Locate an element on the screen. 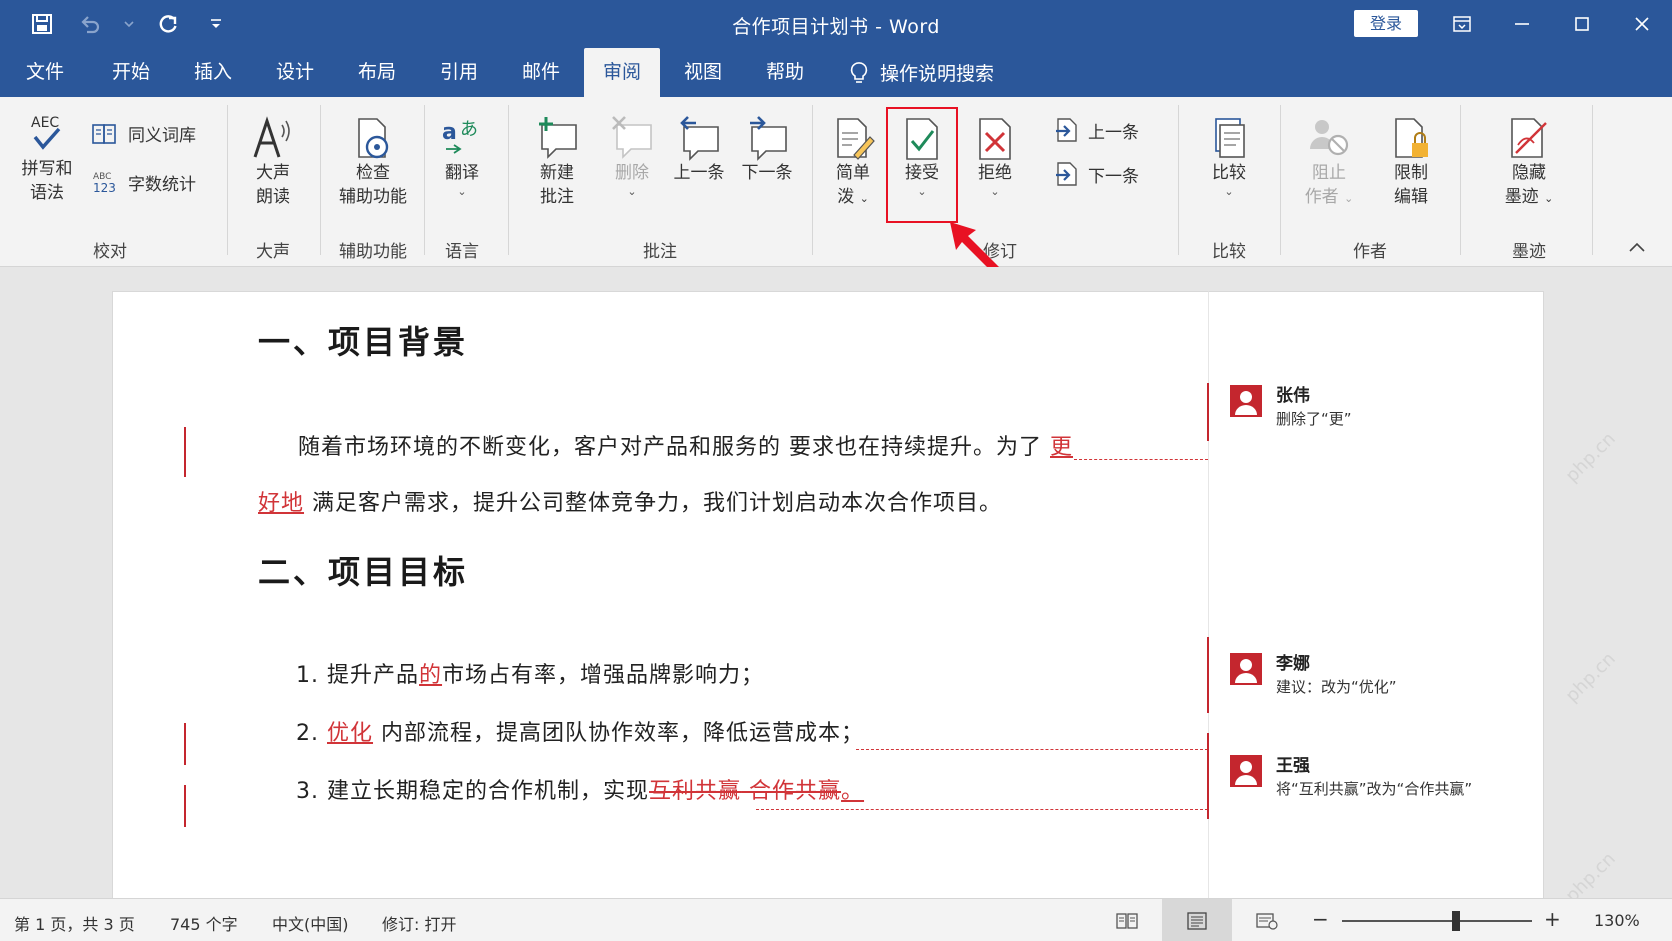  language-indicator: 中文(中国) is located at coordinates (310, 923).